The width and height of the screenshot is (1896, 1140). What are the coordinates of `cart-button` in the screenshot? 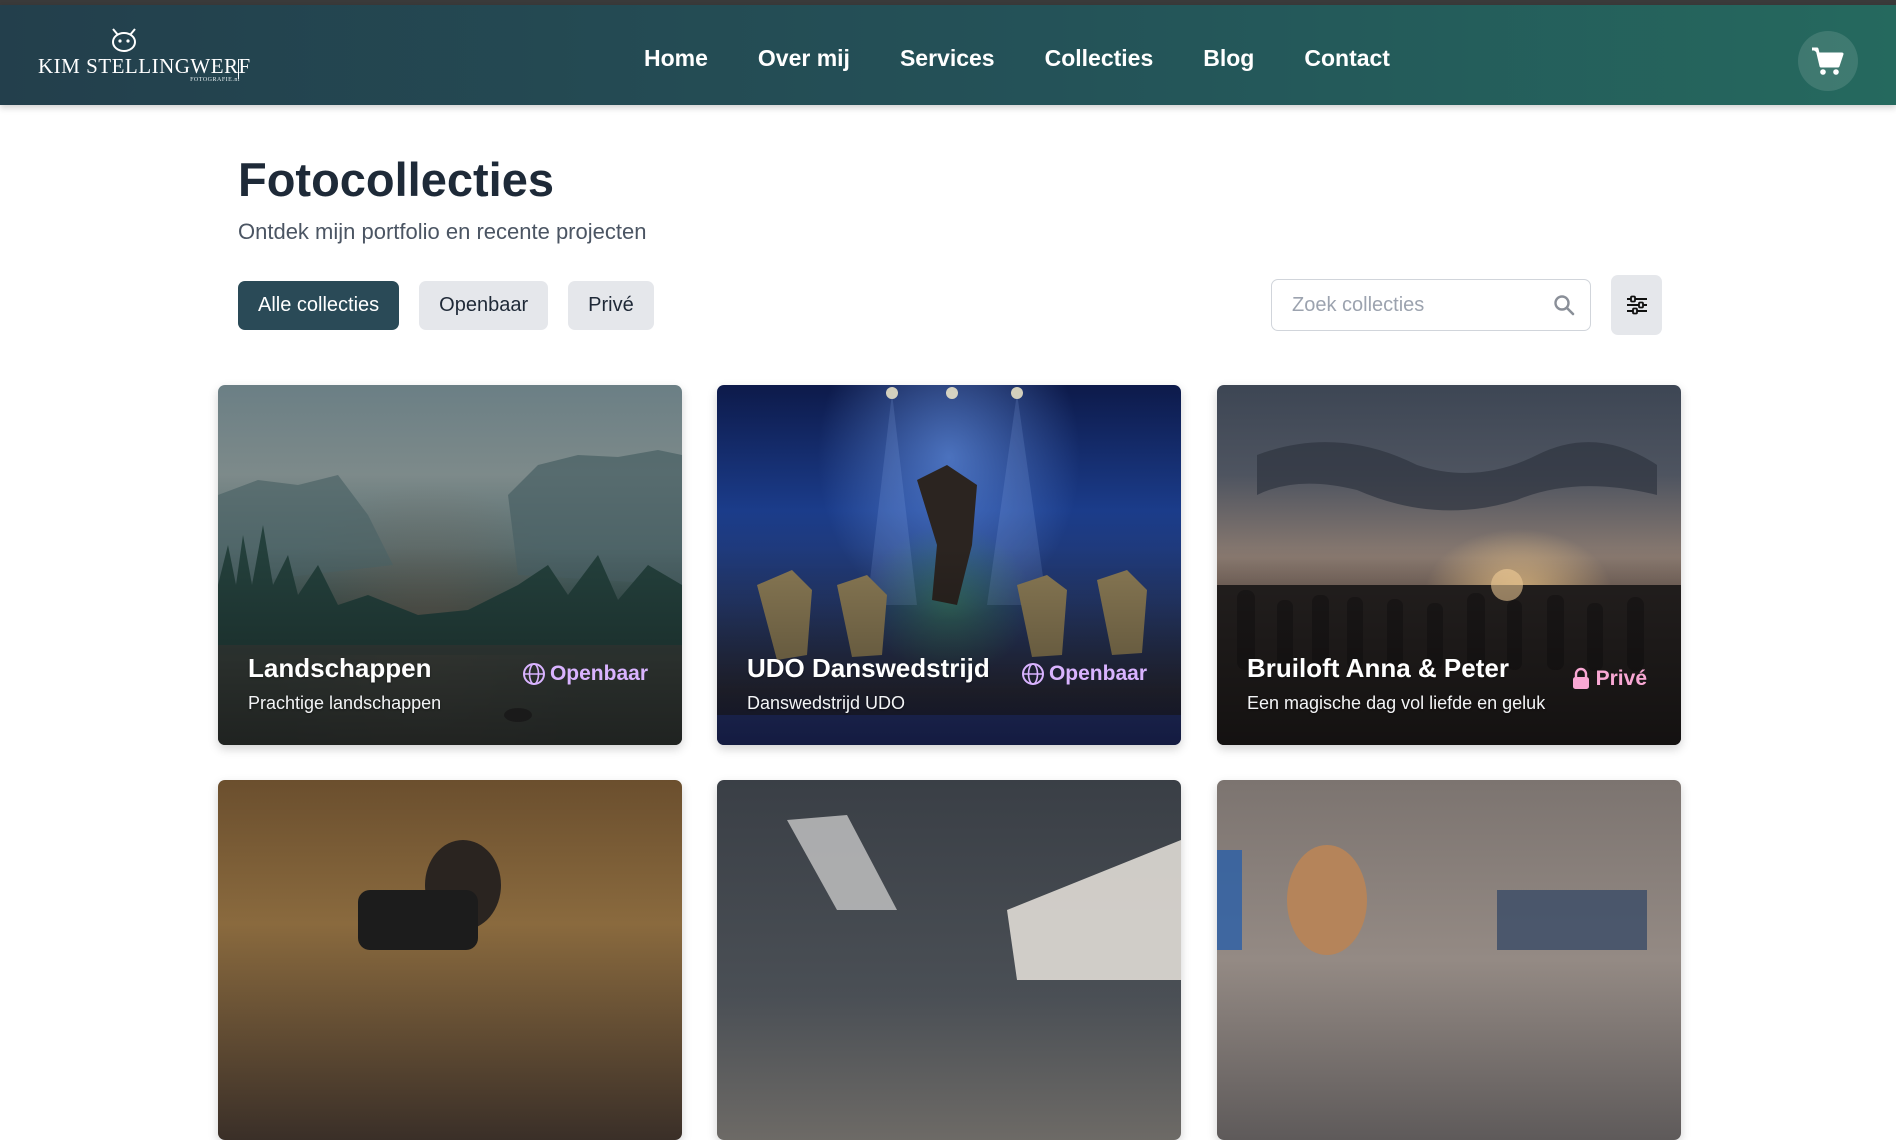 It's located at (1828, 61).